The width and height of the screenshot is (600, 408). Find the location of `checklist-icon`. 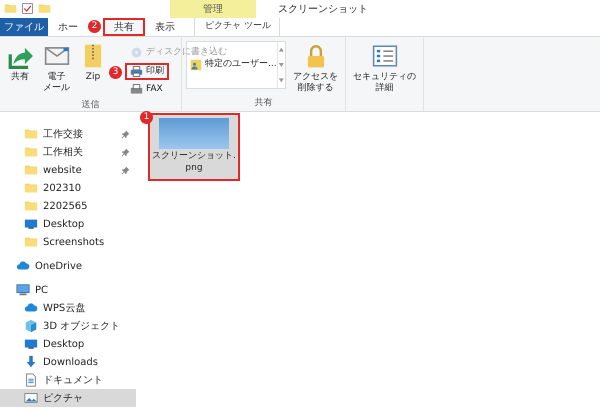

checklist-icon is located at coordinates (385, 56).